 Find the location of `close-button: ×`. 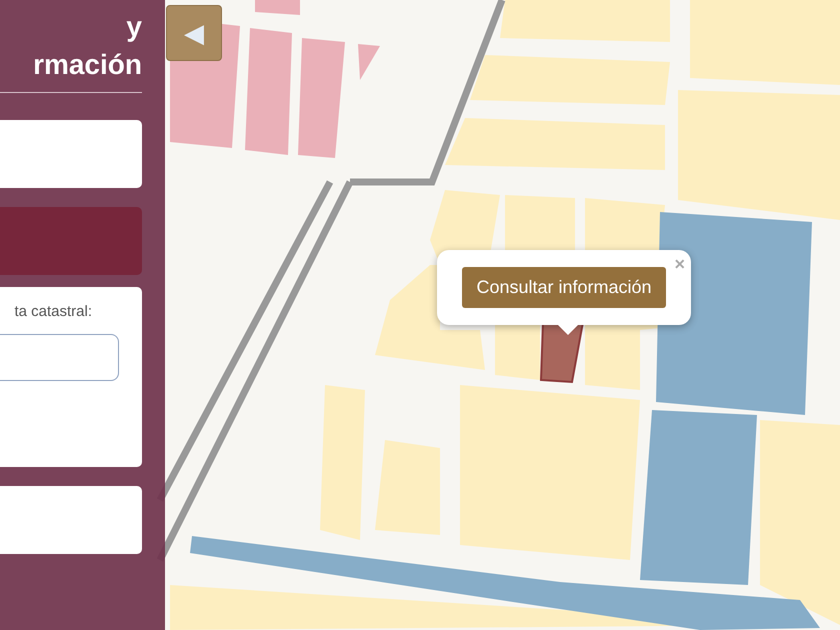

close-button: × is located at coordinates (679, 264).